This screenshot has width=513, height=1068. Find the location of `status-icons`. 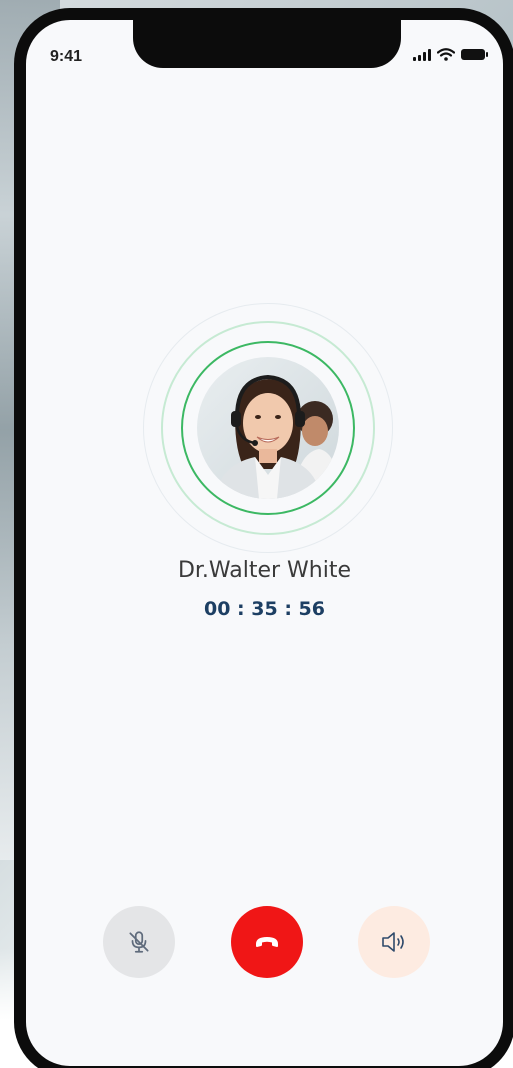

status-icons is located at coordinates (450, 54).